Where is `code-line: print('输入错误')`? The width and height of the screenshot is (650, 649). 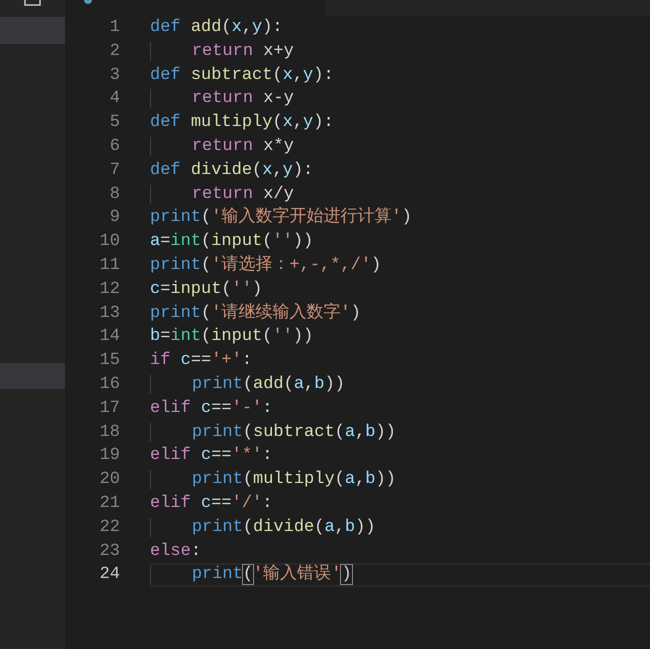
code-line: print('输入错误') is located at coordinates (400, 575).